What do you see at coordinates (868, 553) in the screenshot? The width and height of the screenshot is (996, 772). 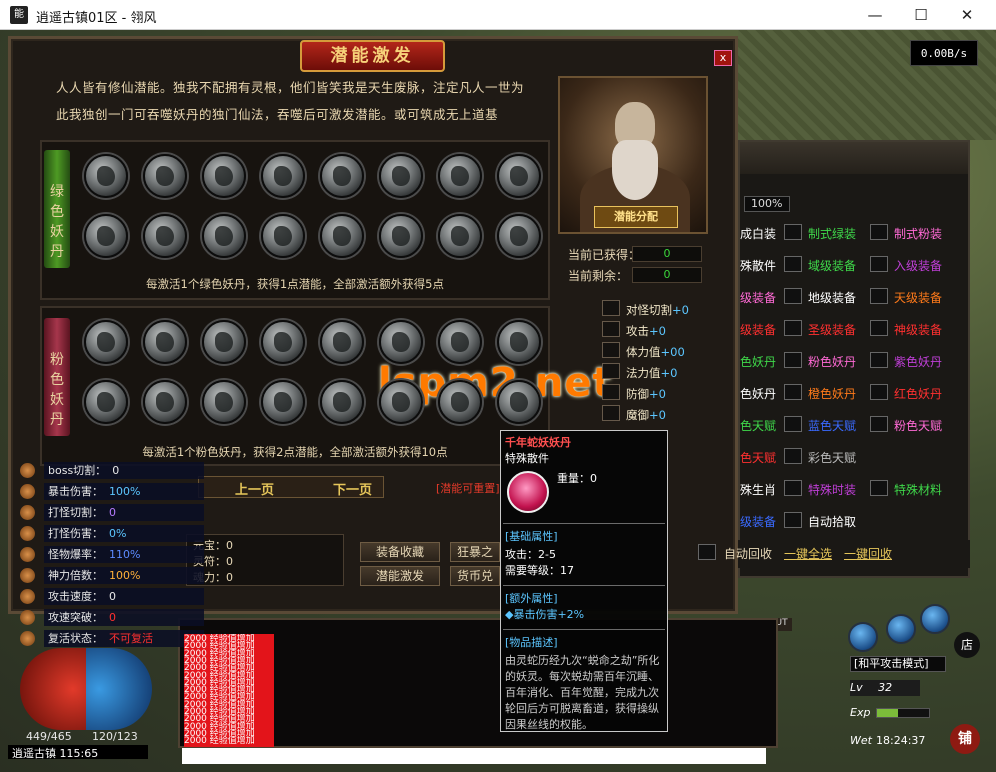 I see `recycle-all-link: 一键回收` at bounding box center [868, 553].